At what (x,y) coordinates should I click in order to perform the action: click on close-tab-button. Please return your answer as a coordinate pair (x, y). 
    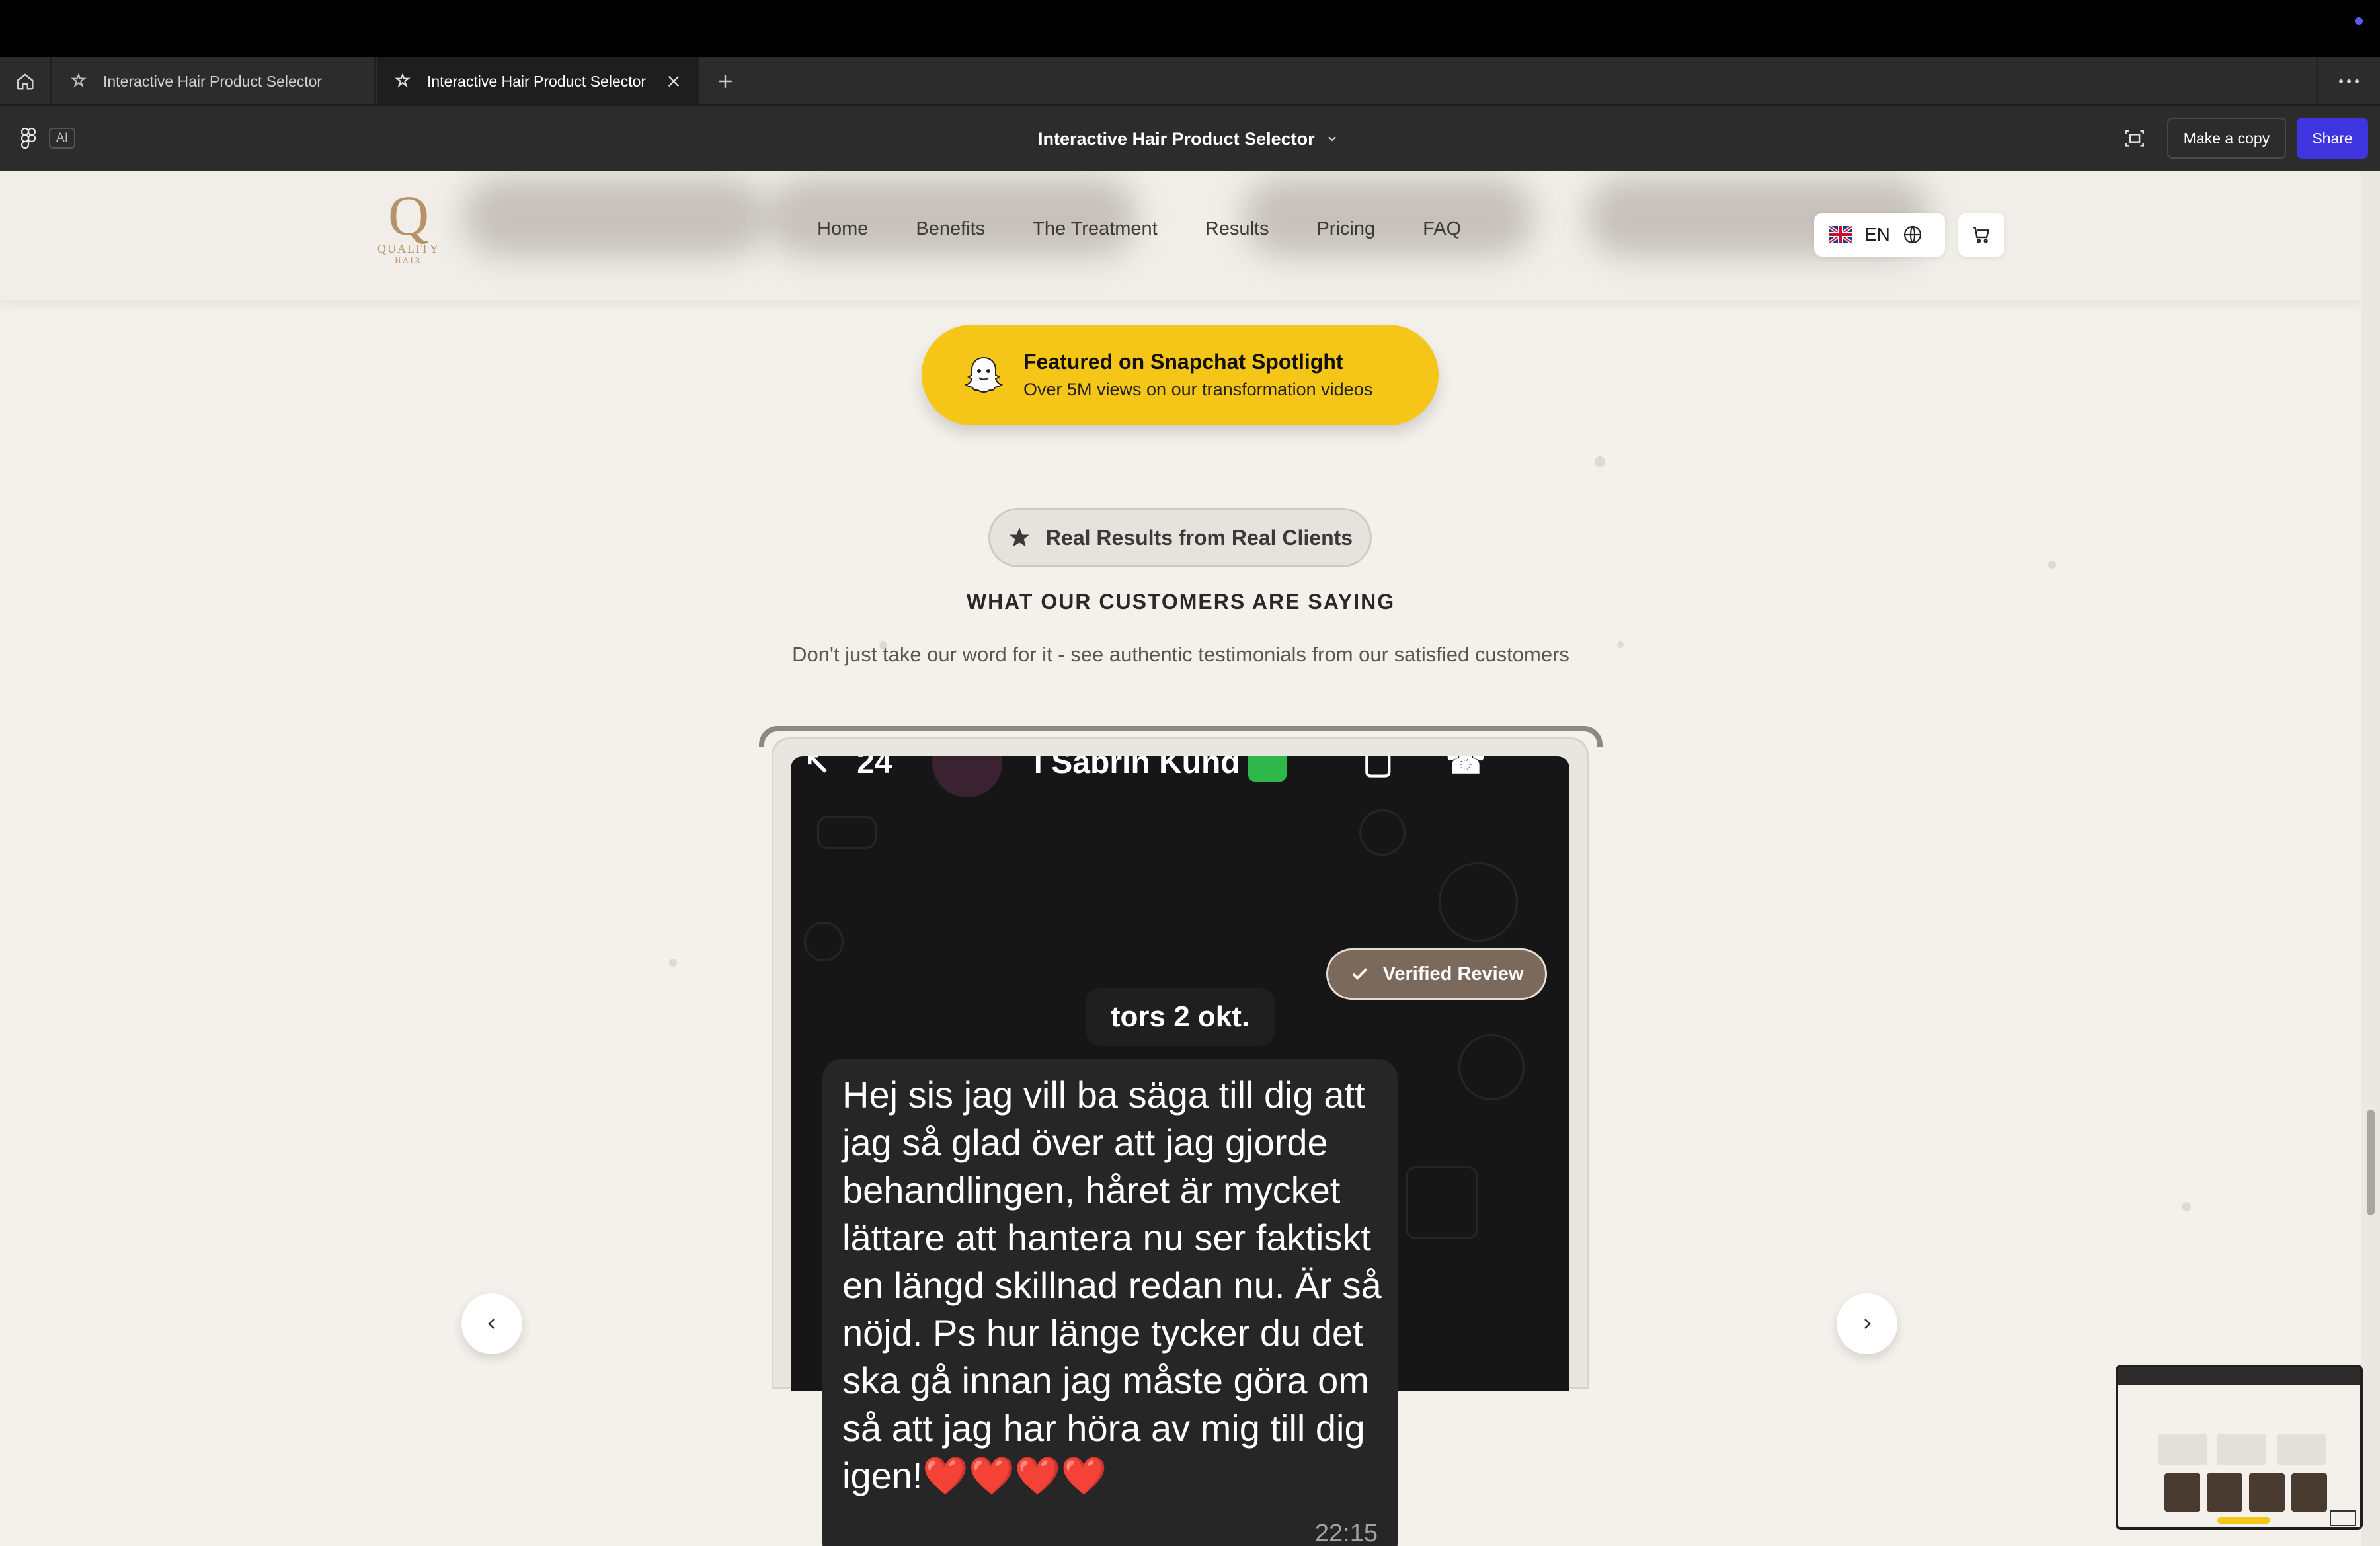
    Looking at the image, I should click on (674, 81).